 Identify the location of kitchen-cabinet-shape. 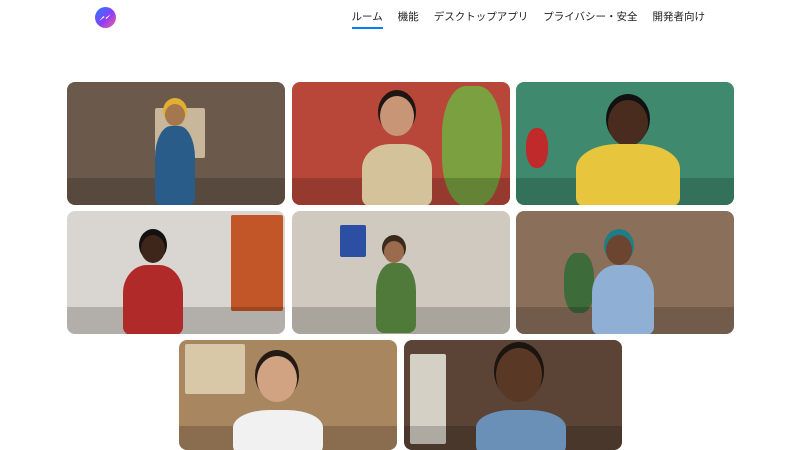
(215, 369).